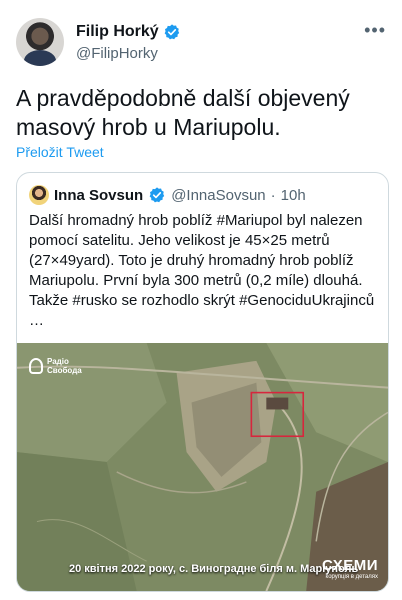  What do you see at coordinates (352, 577) in the screenshot?
I see `watermark-subtitle: корупція в деталях` at bounding box center [352, 577].